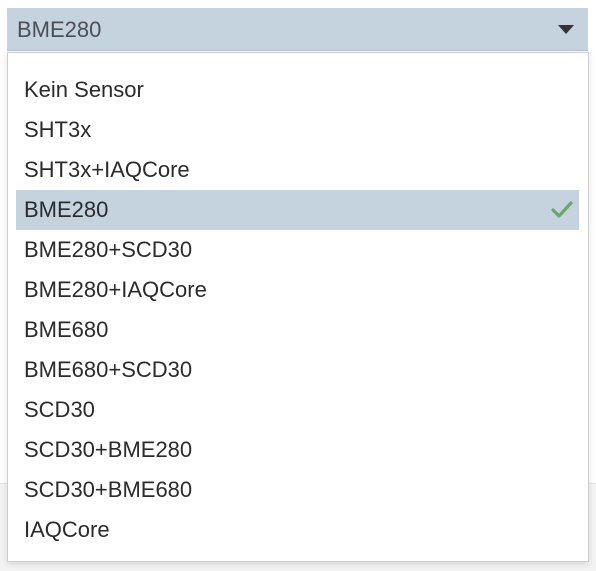 The image size is (596, 571). I want to click on menu-item-label: SHT3x+IAQCore, so click(107, 169).